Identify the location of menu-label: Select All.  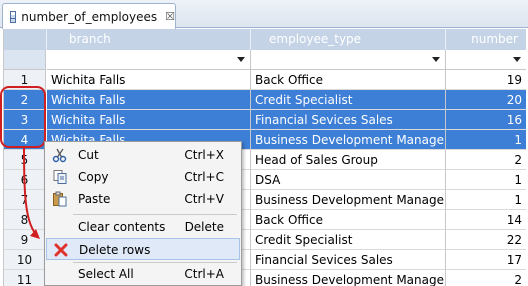
(106, 274).